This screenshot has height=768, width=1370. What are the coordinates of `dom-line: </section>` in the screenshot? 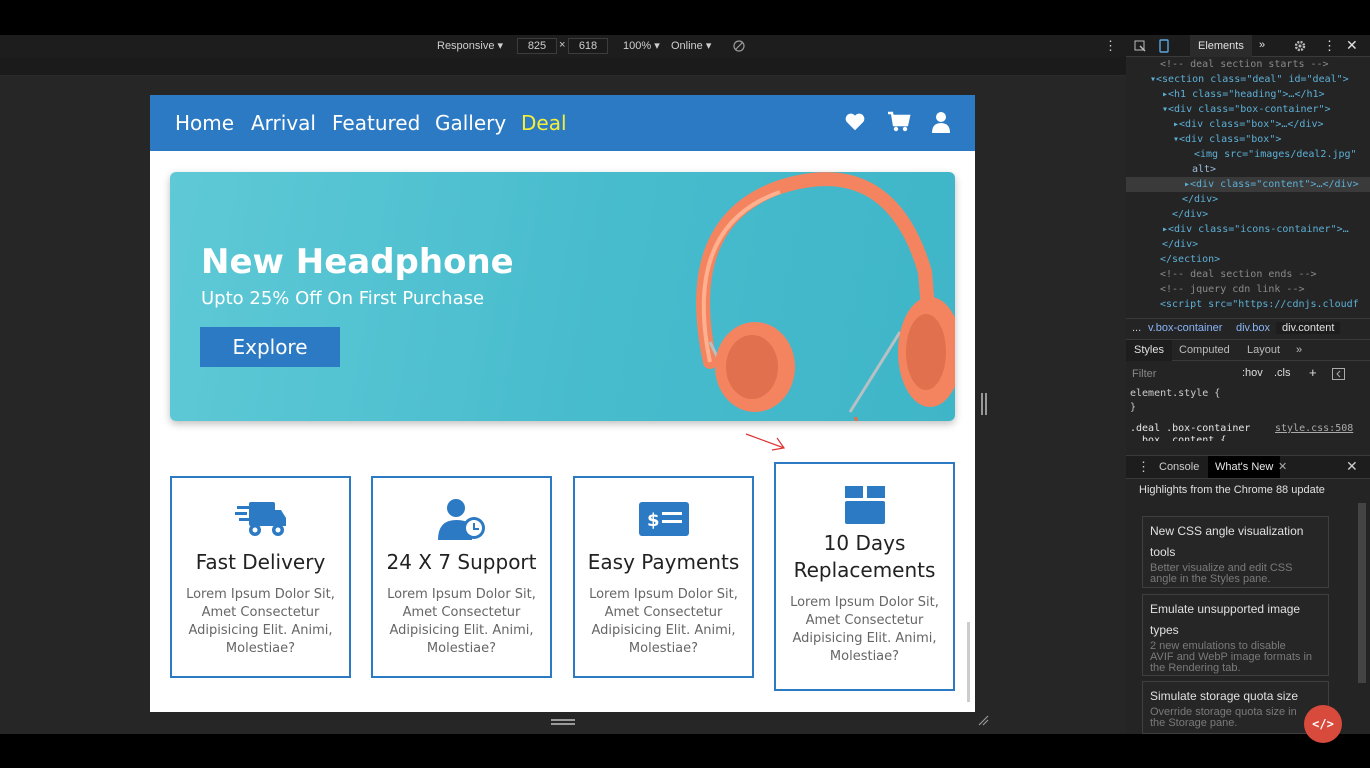 It's located at (1190, 259).